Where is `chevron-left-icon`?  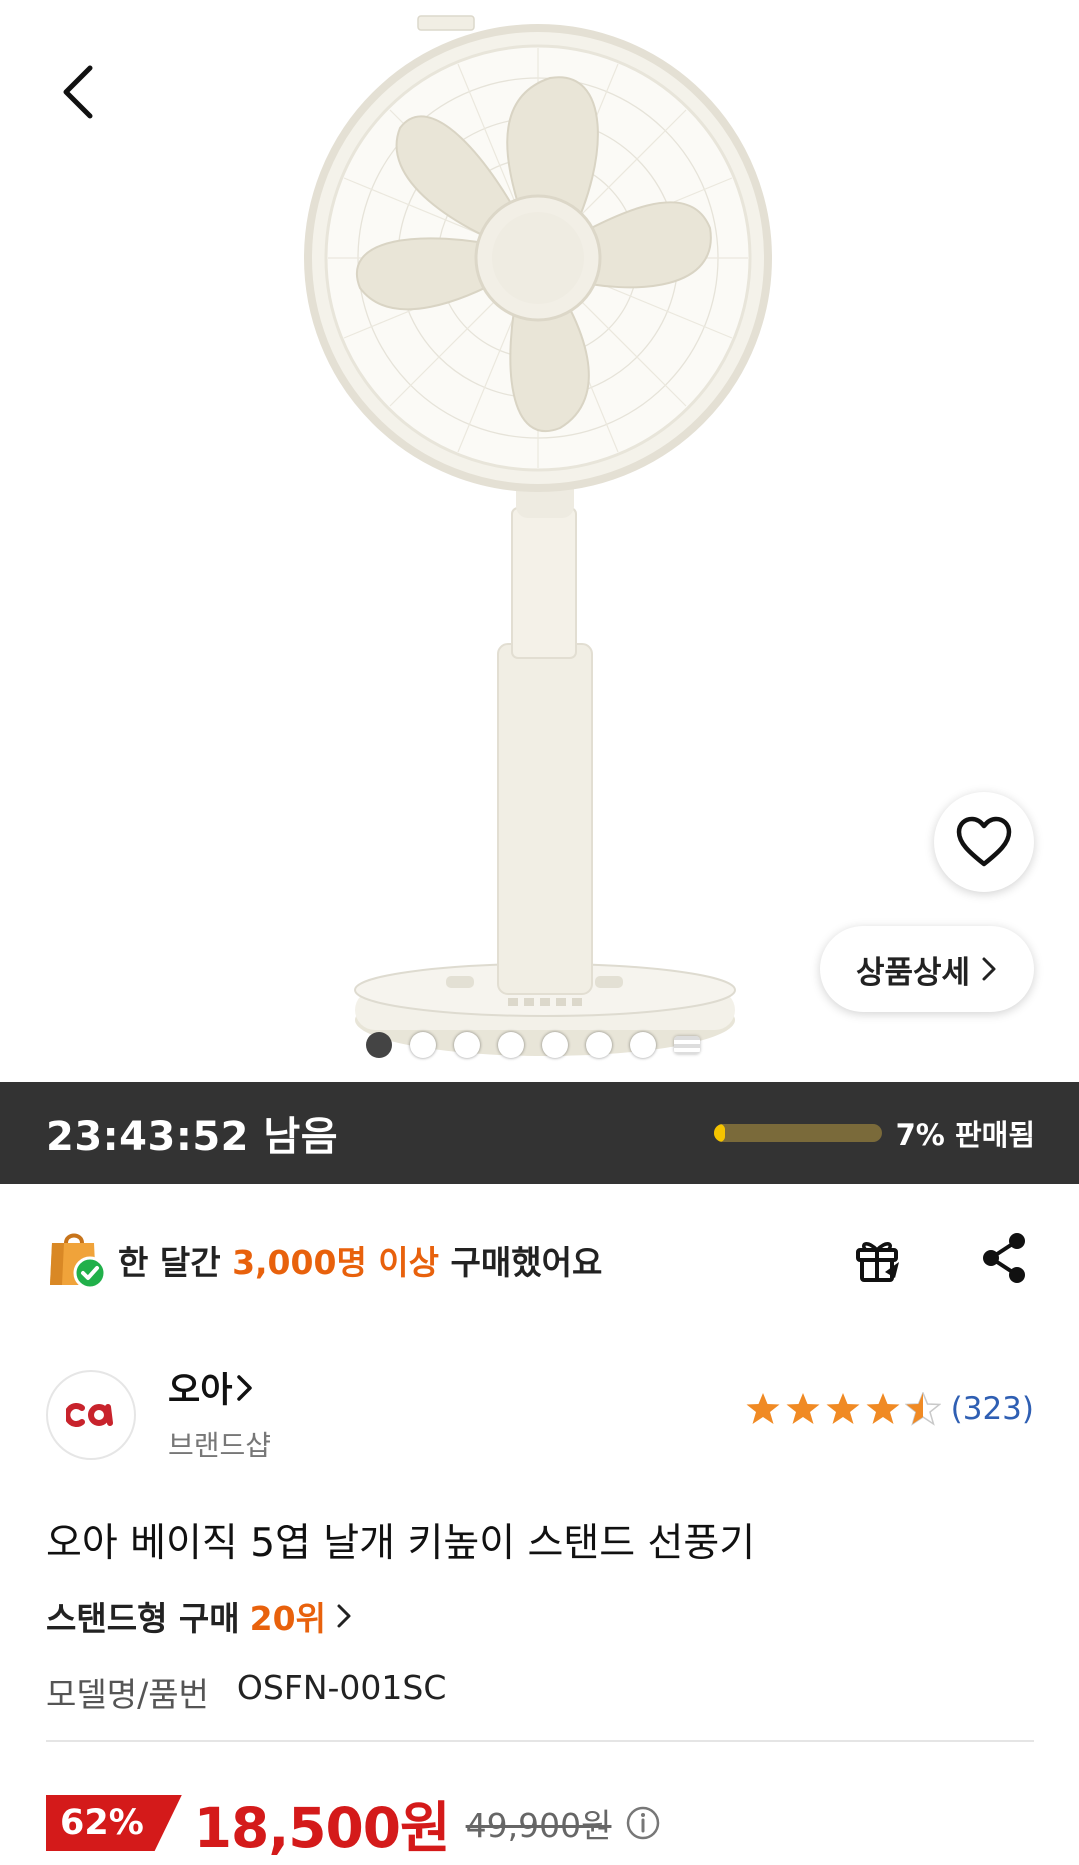
chevron-left-icon is located at coordinates (78, 92).